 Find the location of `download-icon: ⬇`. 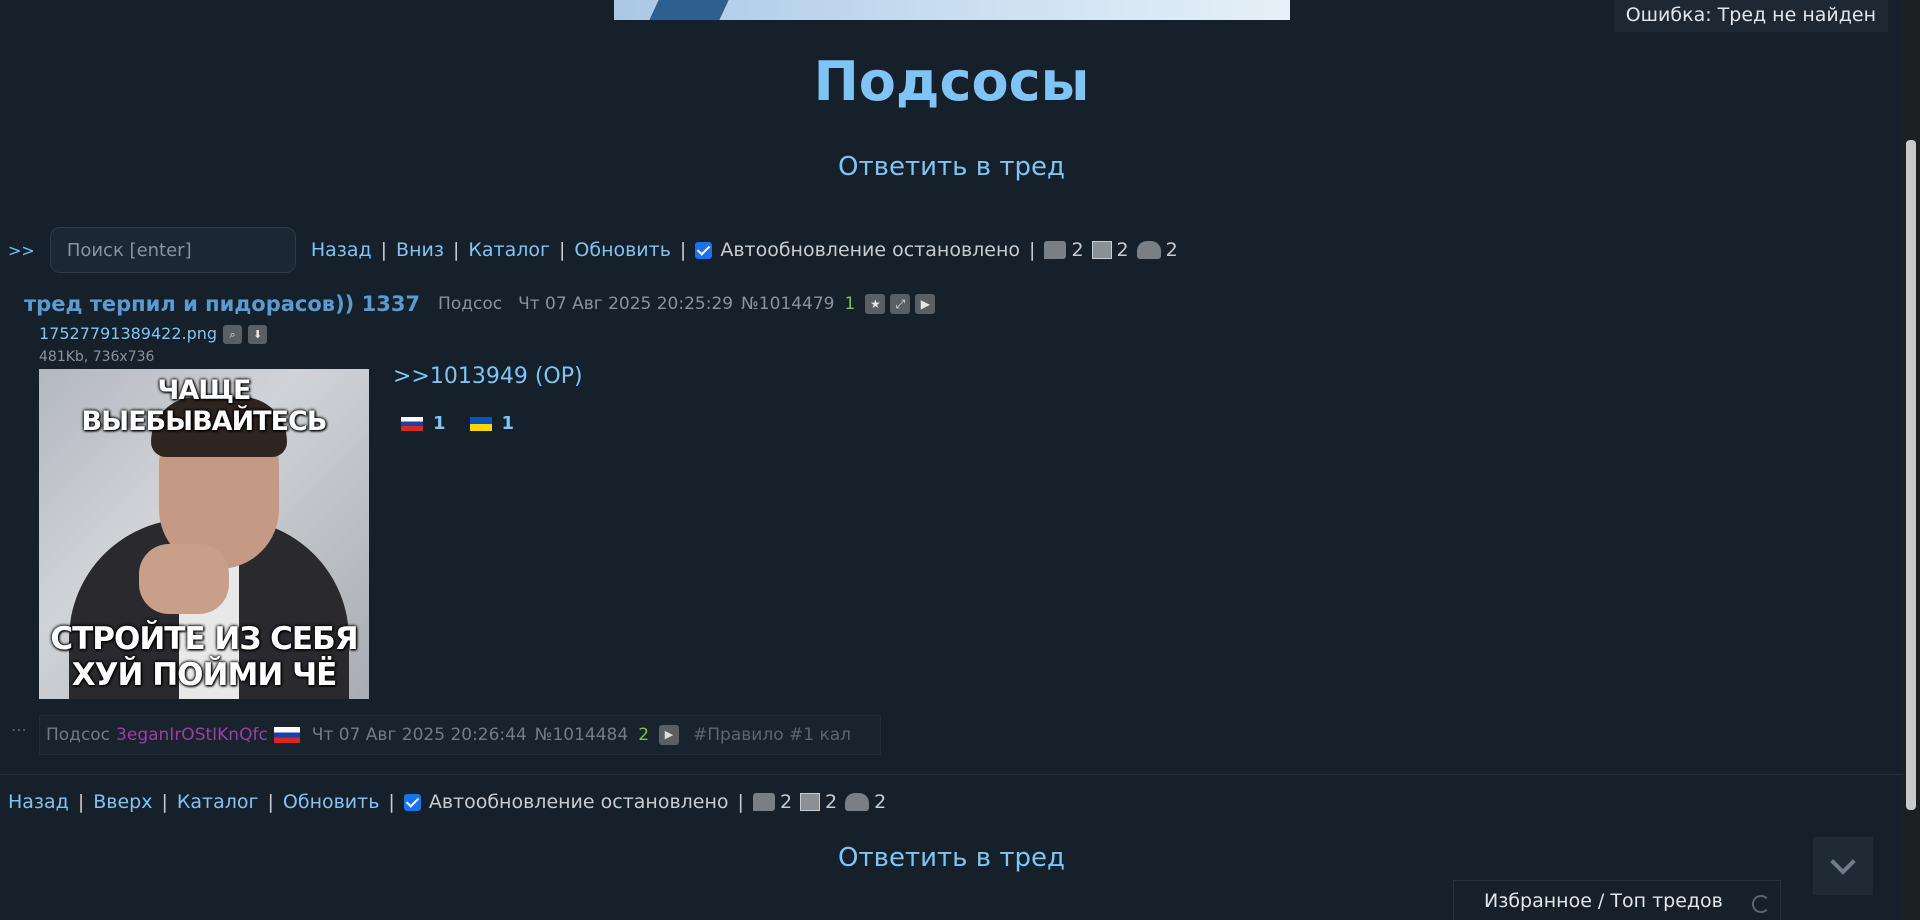

download-icon: ⬇ is located at coordinates (258, 334).